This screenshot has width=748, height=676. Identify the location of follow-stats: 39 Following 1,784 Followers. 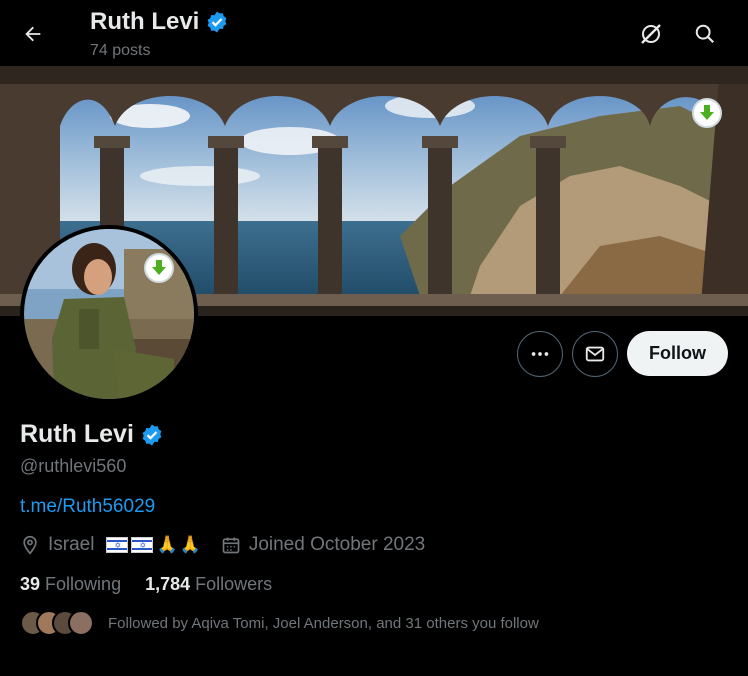
(146, 584).